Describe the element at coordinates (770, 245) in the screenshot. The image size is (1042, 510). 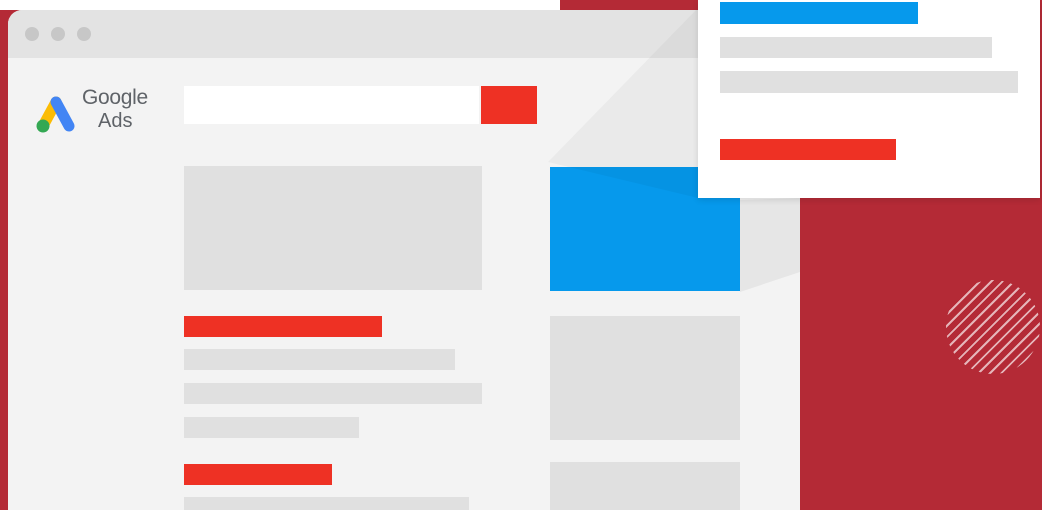
I see `perspective-shadow` at that location.